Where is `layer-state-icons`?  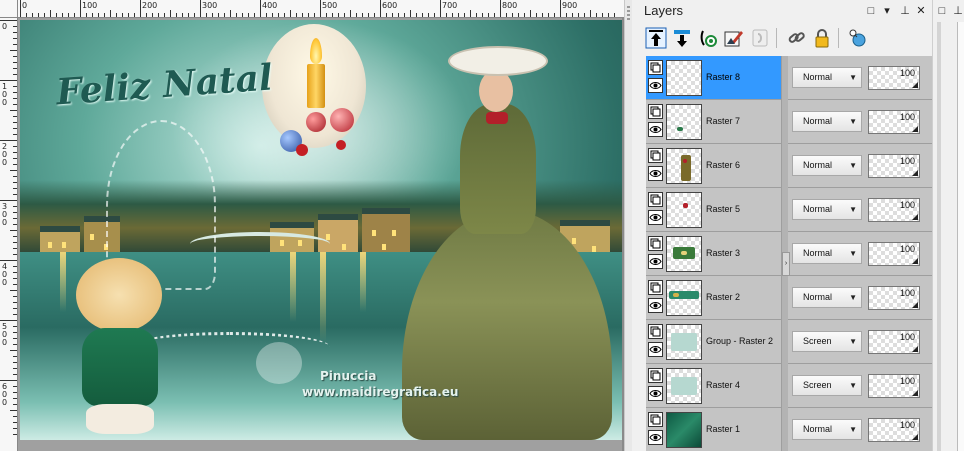
layer-state-icons is located at coordinates (656, 210).